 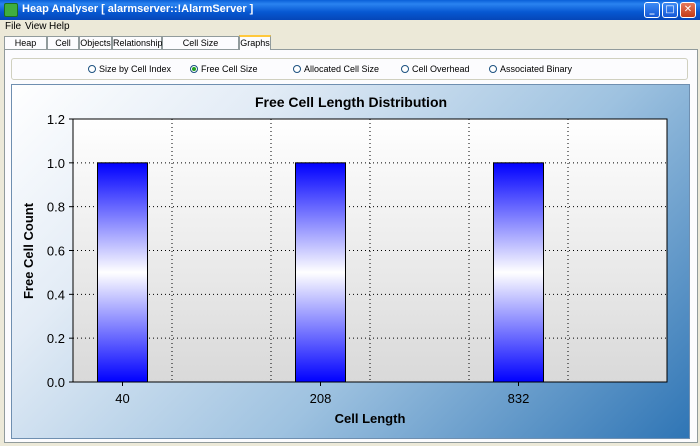 I want to click on tab-cell-list: Cell List, so click(x=63, y=48).